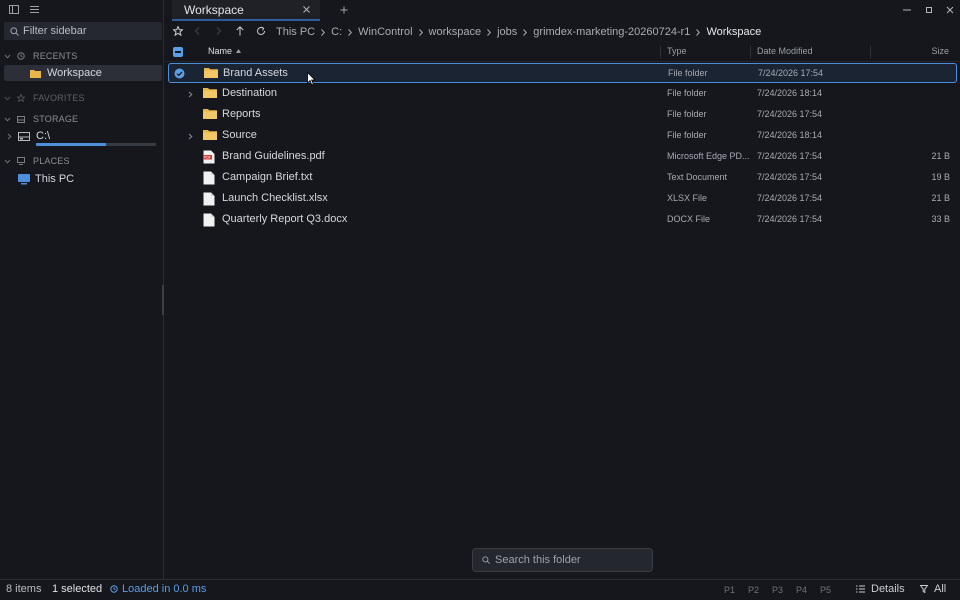  What do you see at coordinates (82, 119) in the screenshot?
I see `section-storage: STORAGE` at bounding box center [82, 119].